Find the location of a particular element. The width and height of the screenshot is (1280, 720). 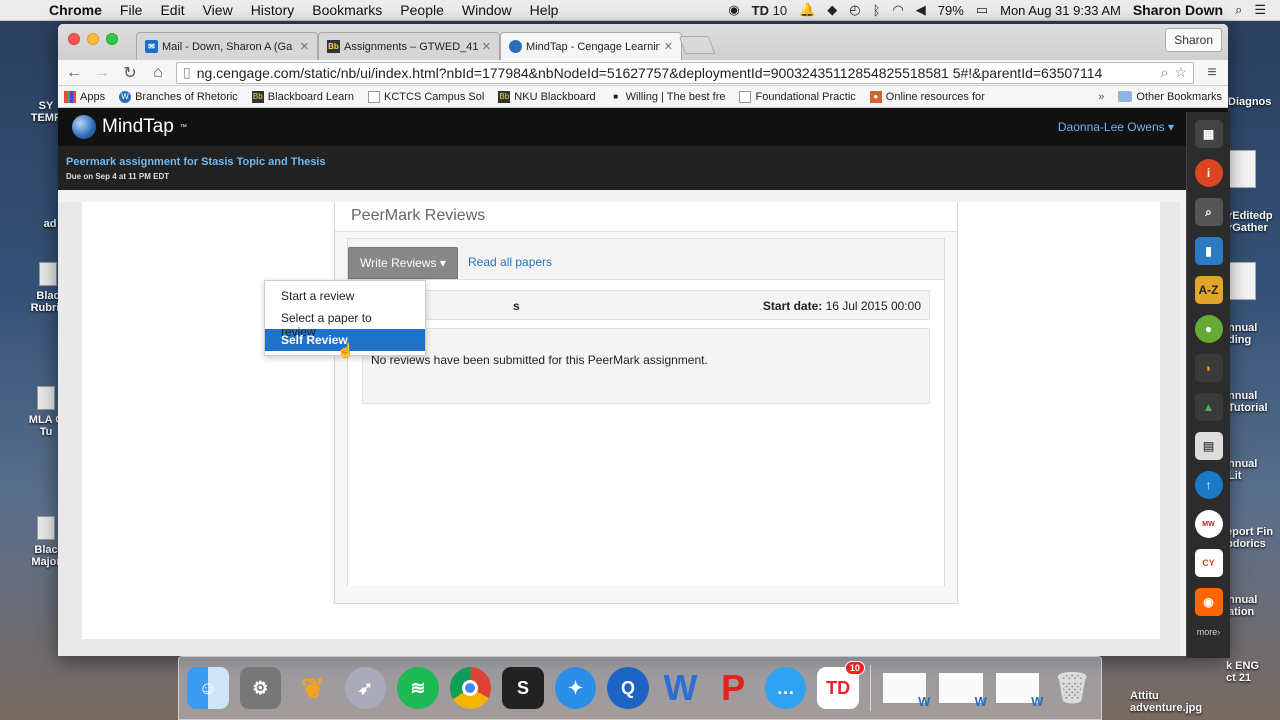

trash-icon: 🗑 is located at coordinates (1072, 688).